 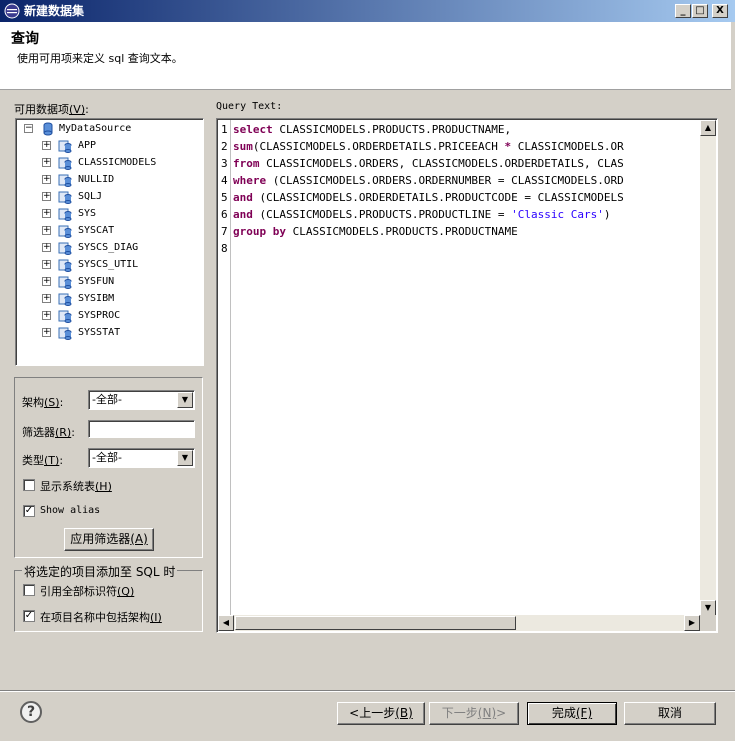 What do you see at coordinates (708, 128) in the screenshot?
I see `scroll-up-icon: ▲` at bounding box center [708, 128].